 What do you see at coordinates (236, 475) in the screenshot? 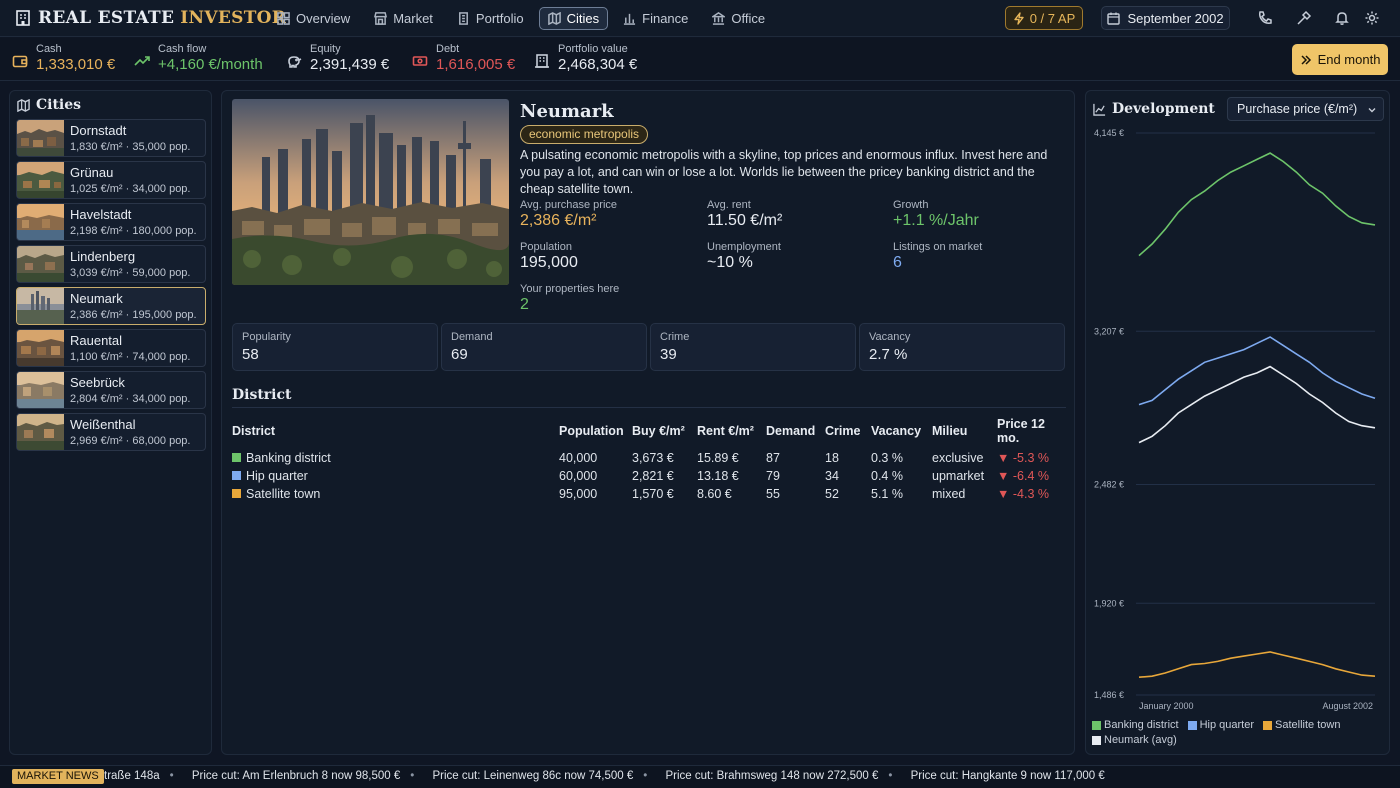
I see `district-color-swatch` at bounding box center [236, 475].